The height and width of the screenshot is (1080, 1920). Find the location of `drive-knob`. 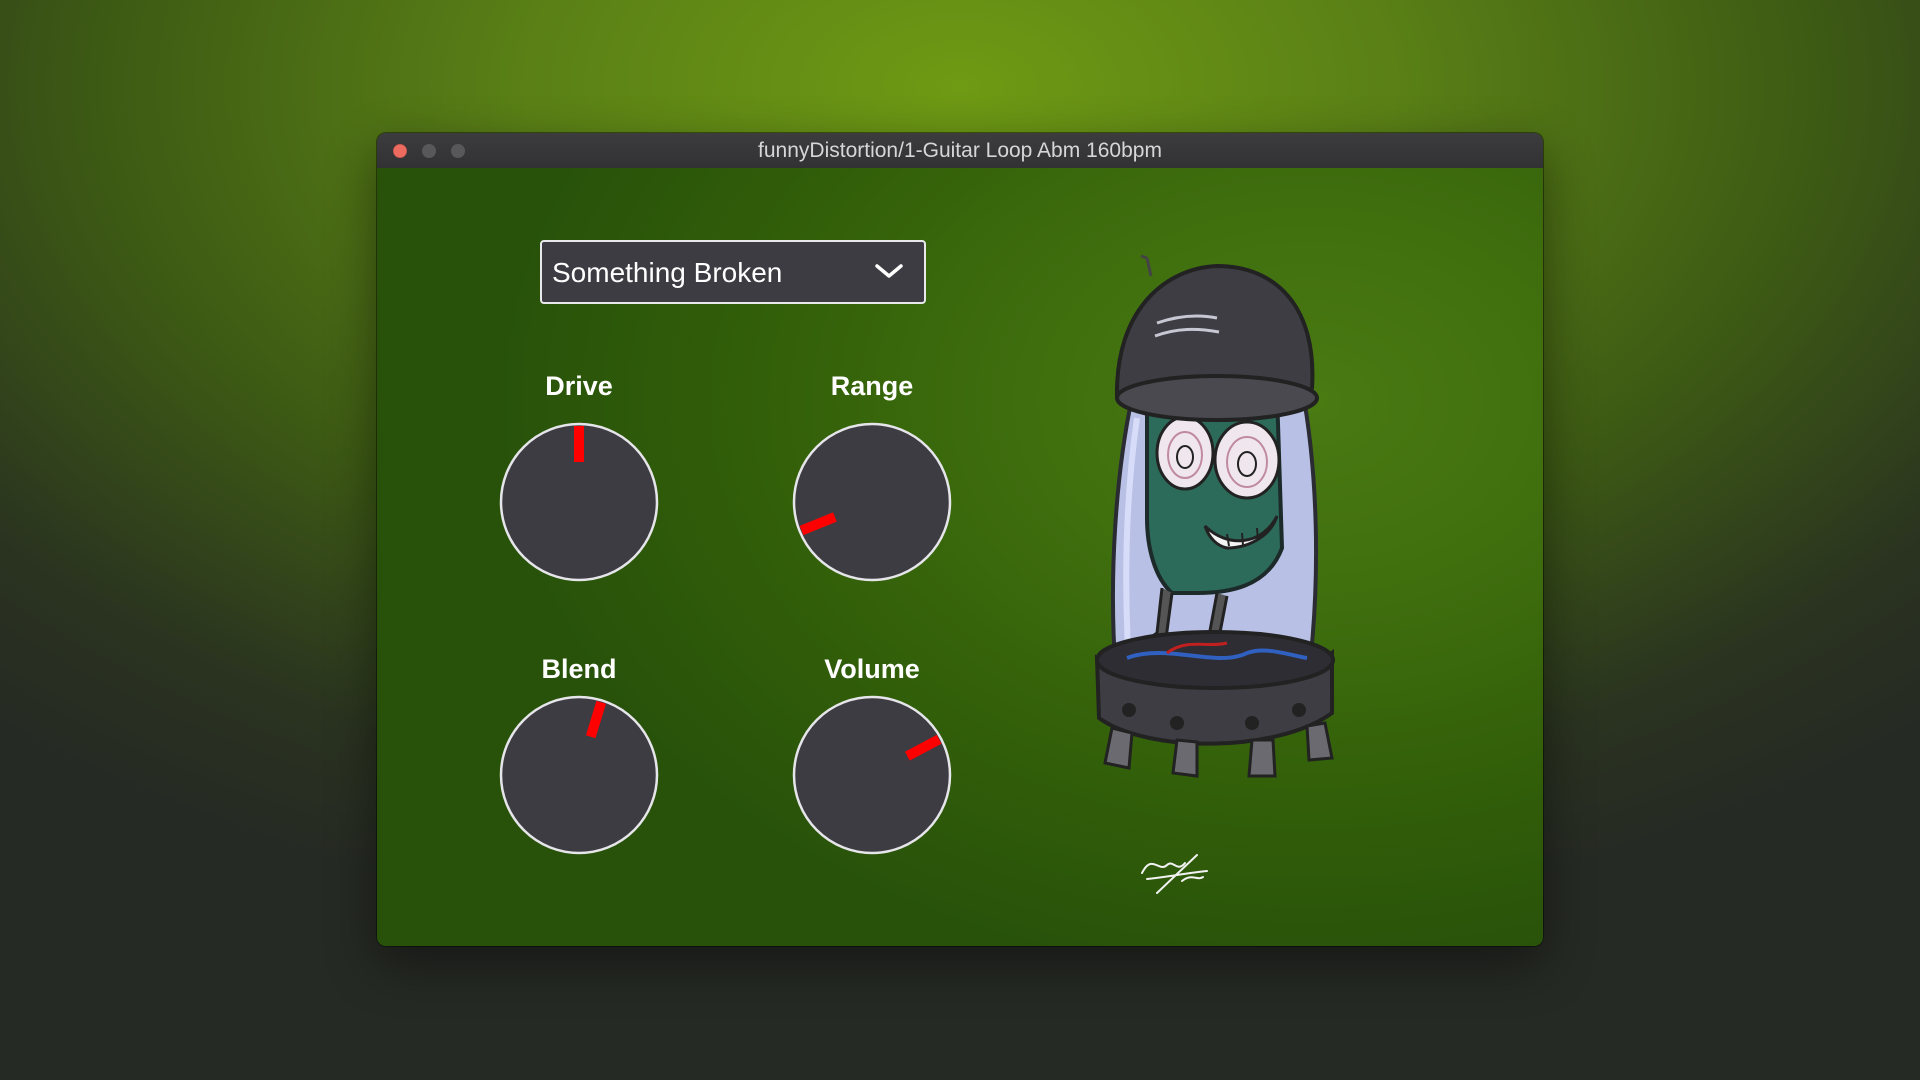

drive-knob is located at coordinates (579, 502).